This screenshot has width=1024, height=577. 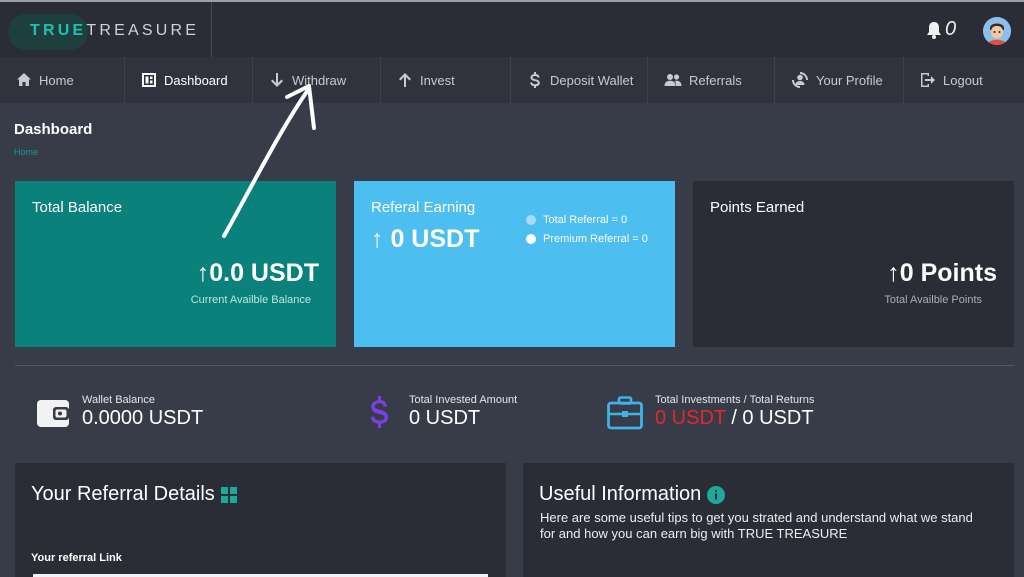 I want to click on profile-icon, so click(x=800, y=80).